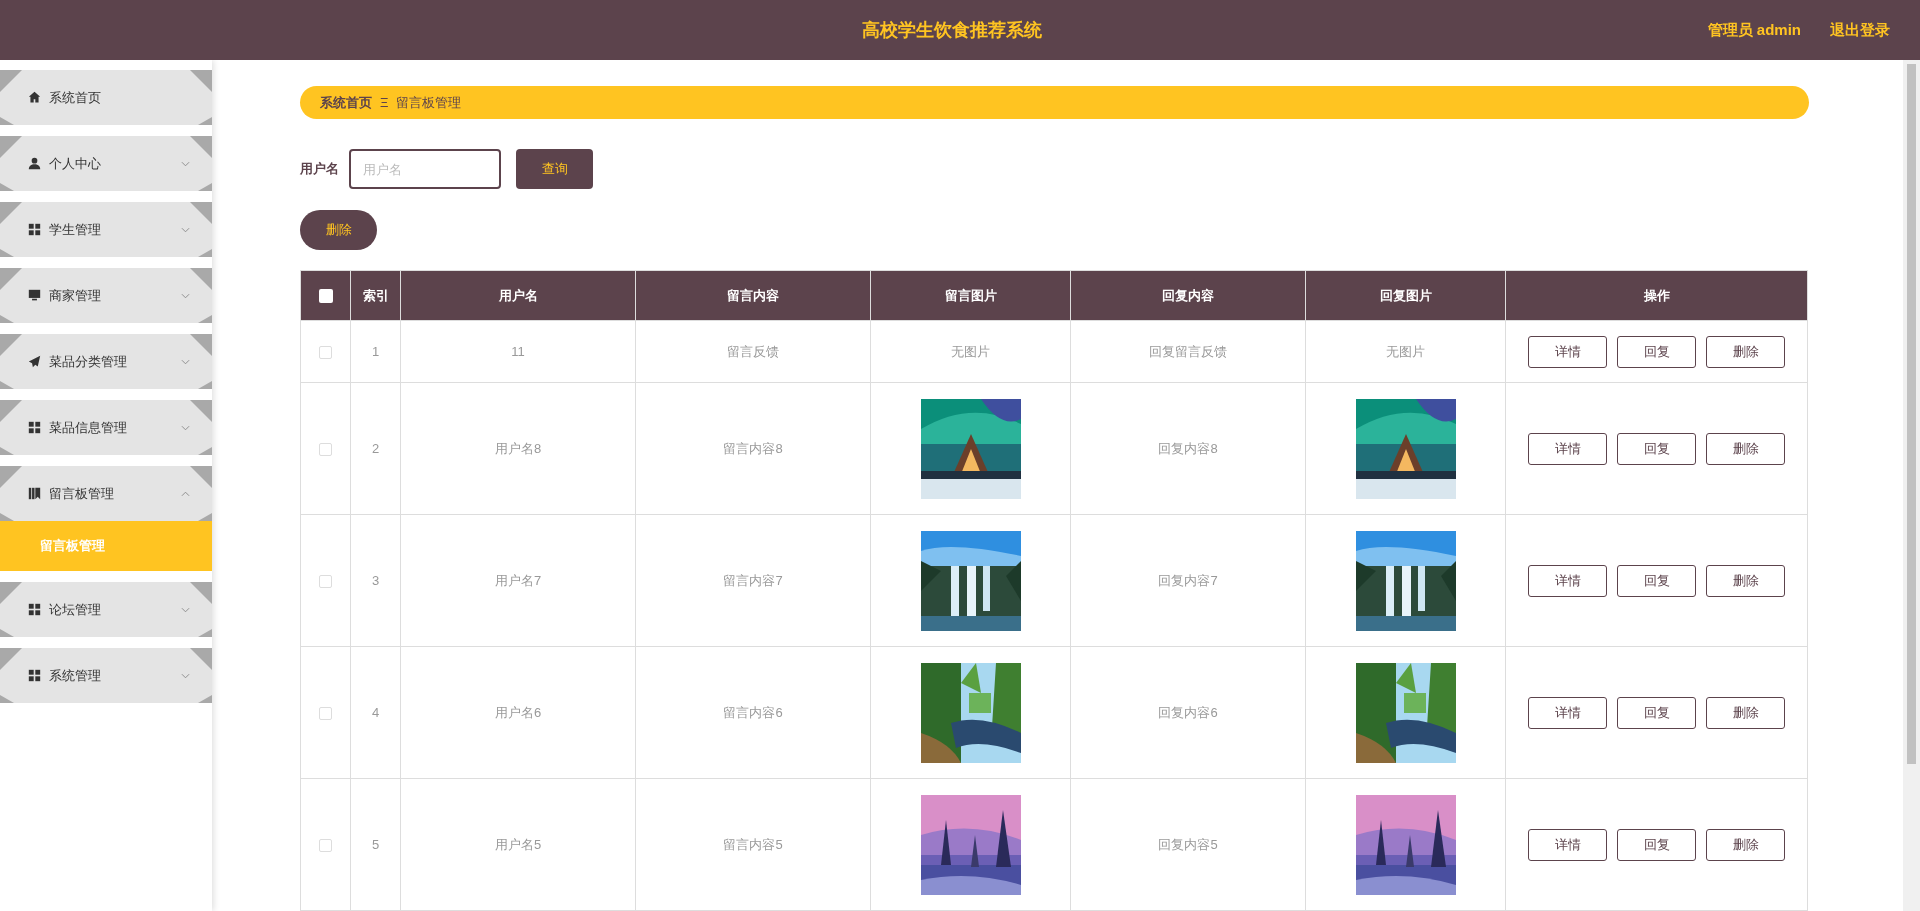  Describe the element at coordinates (518, 580) in the screenshot. I see `username-cell: 用户名7` at that location.